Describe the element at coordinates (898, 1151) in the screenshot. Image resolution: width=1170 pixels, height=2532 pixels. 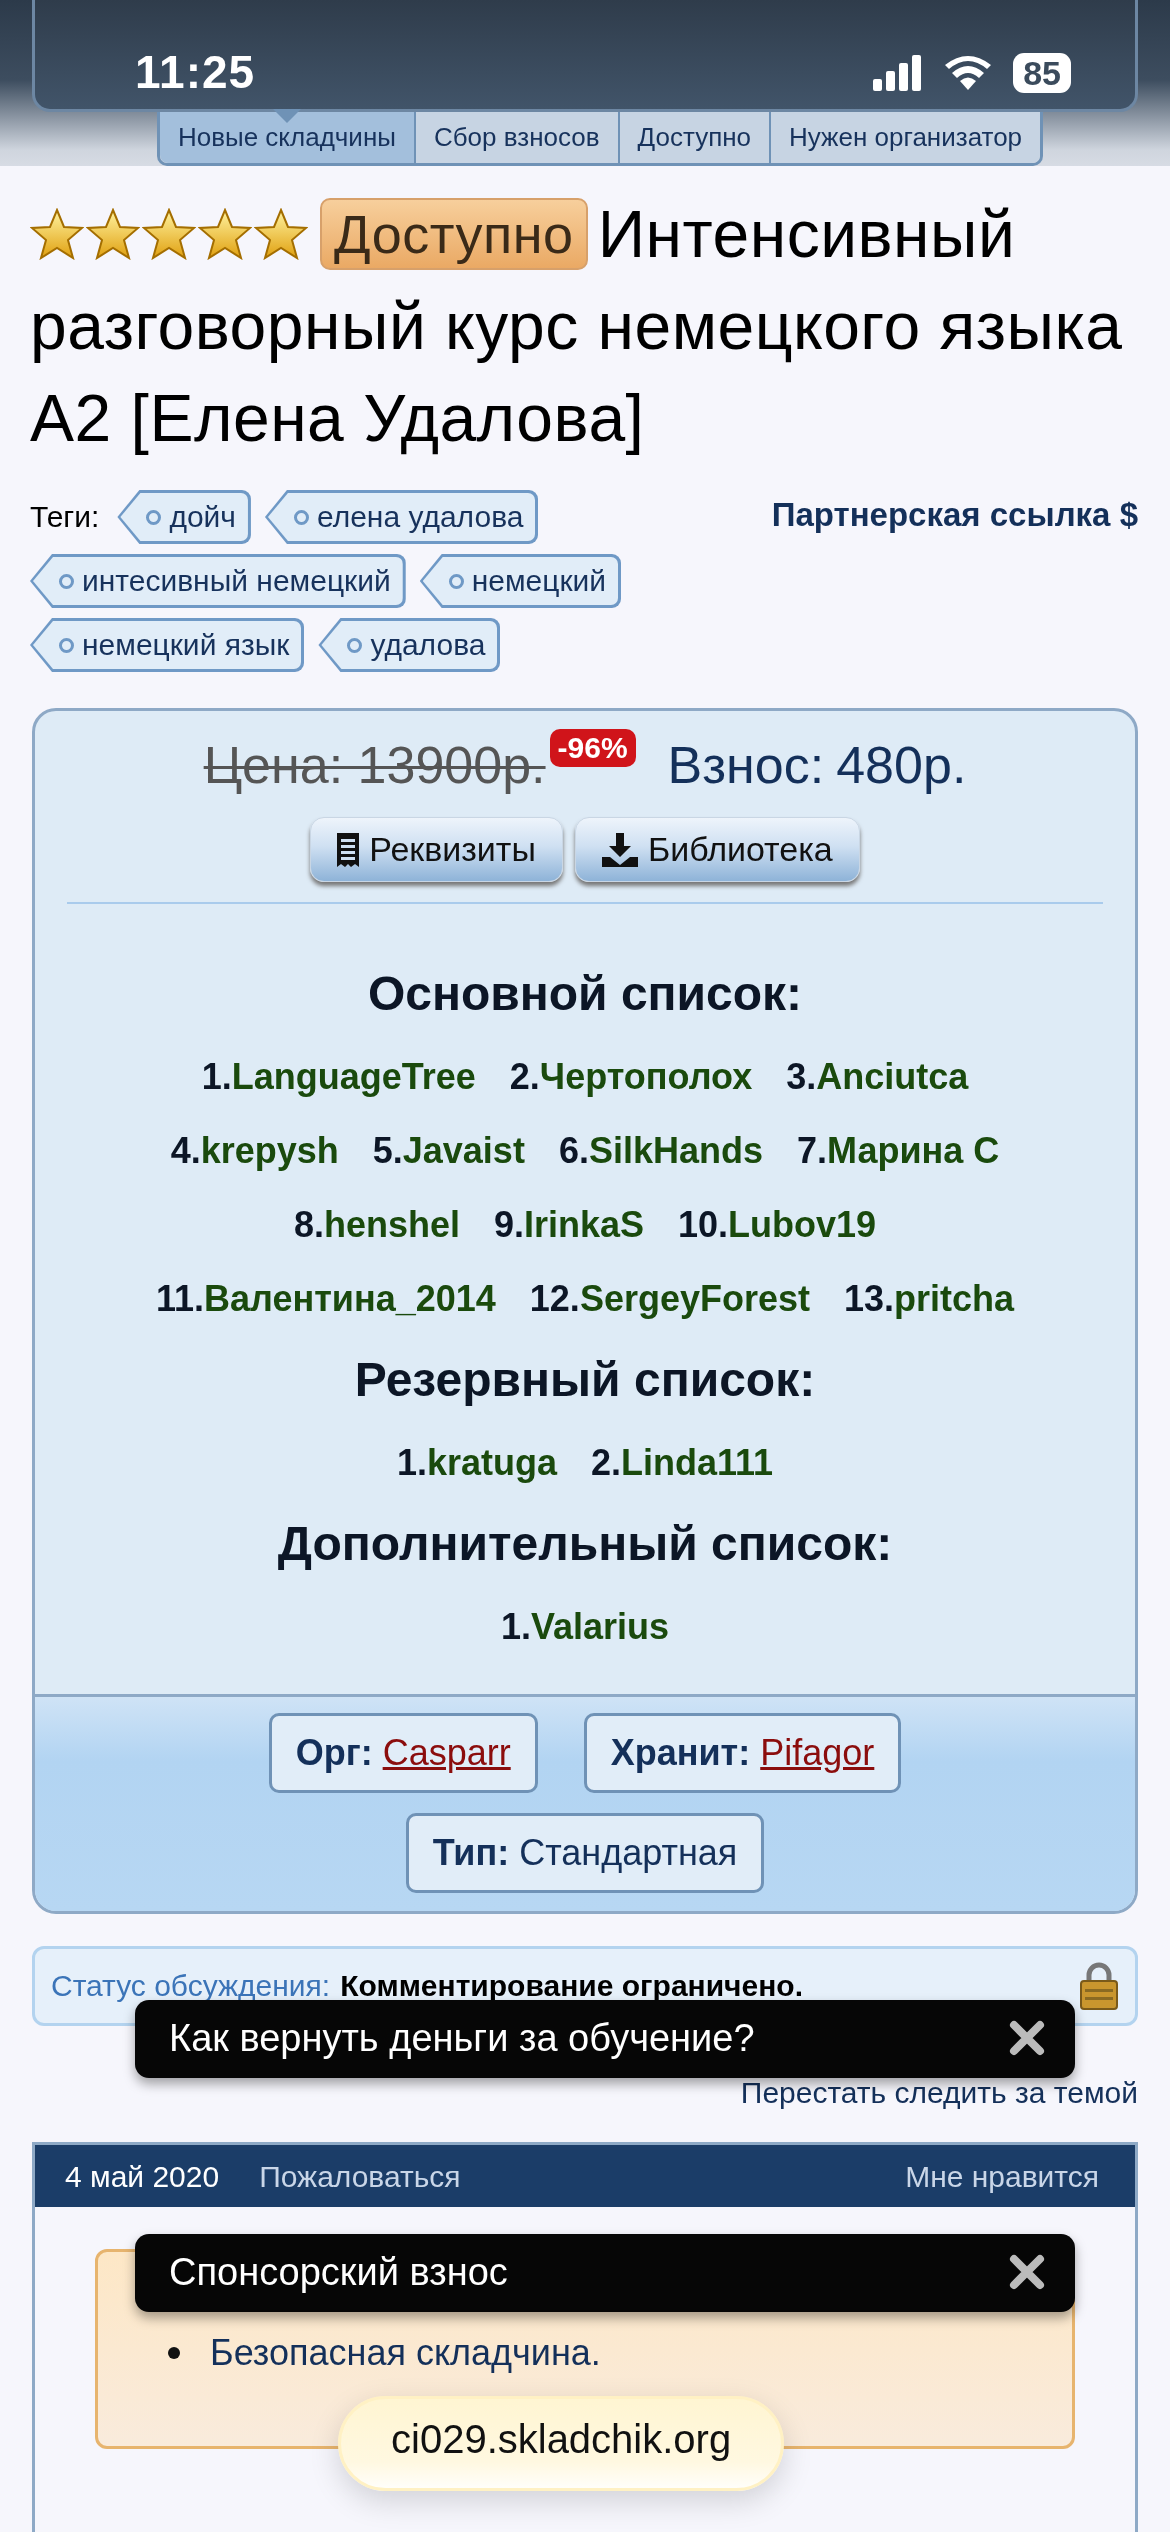
I see `member-link: 7.Марина С` at that location.